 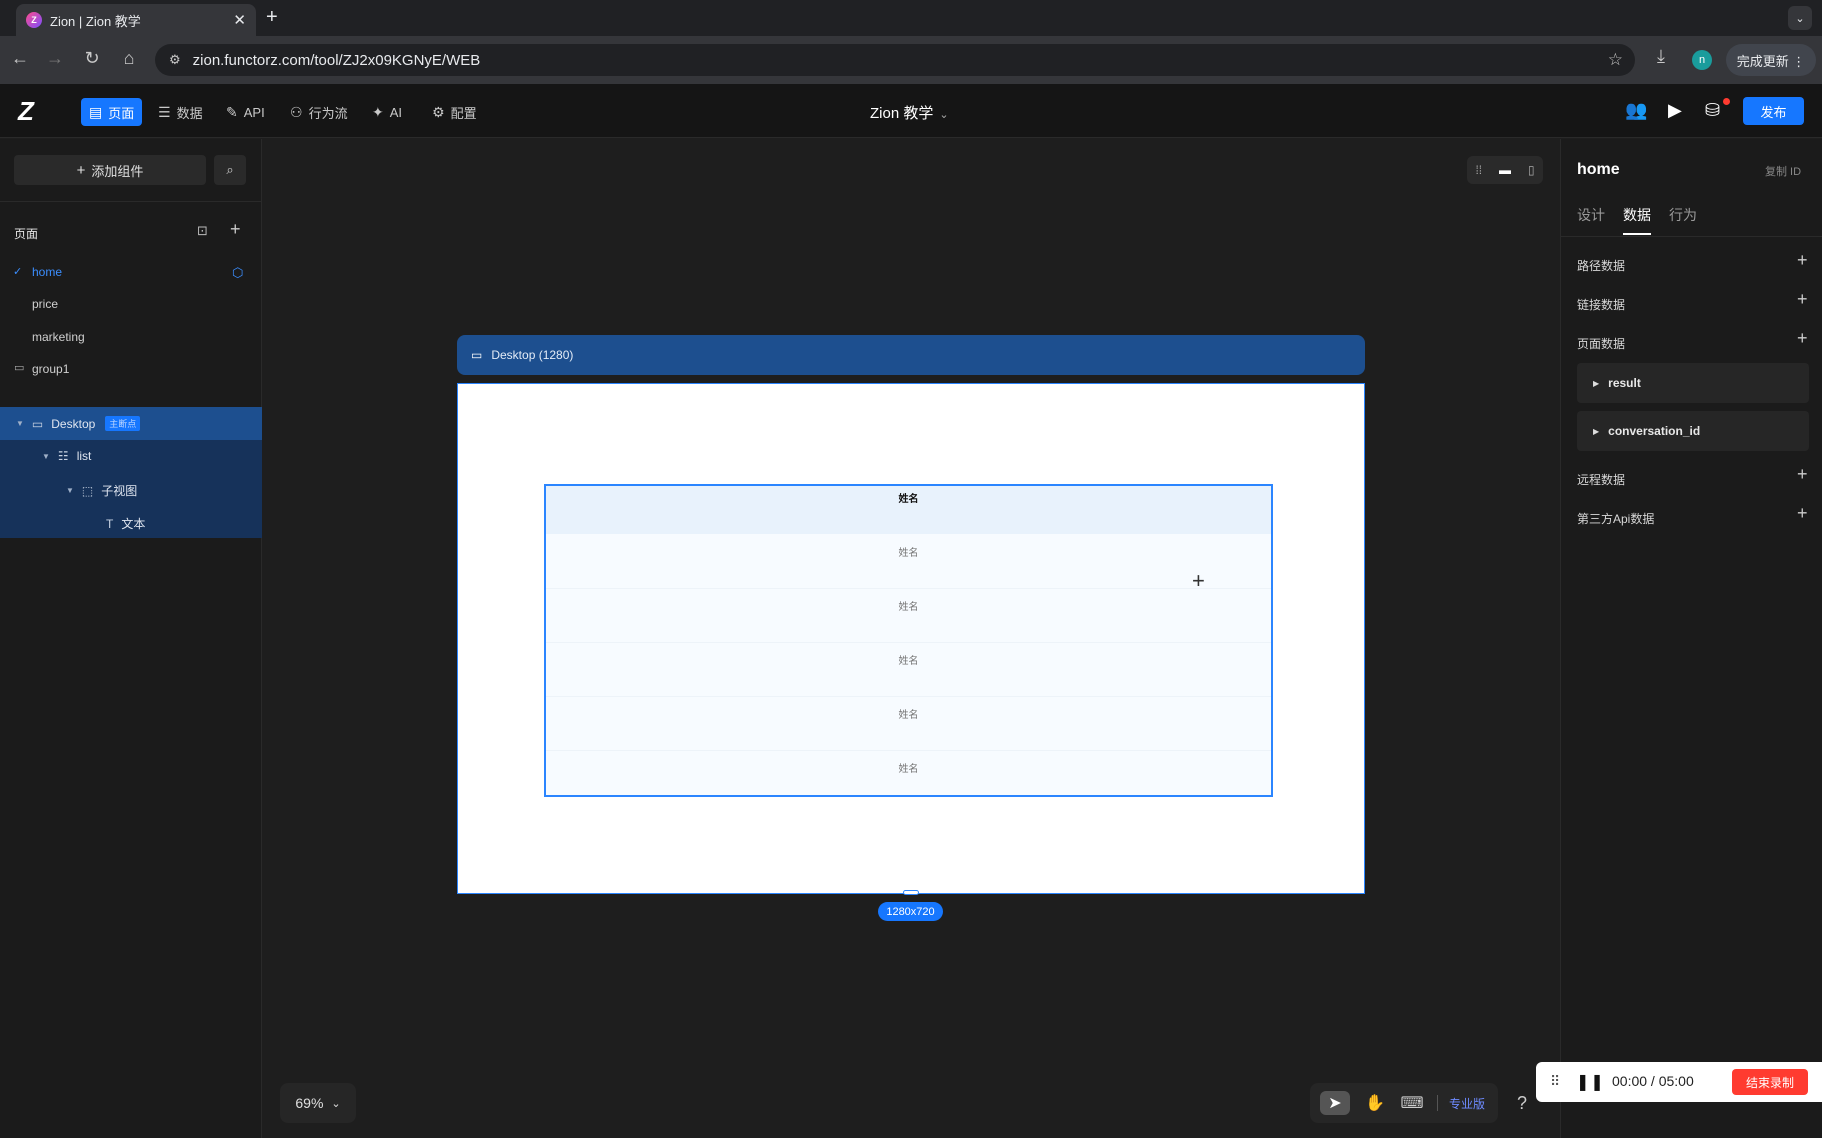 I want to click on add-component-button: + 添加组件, so click(x=110, y=170).